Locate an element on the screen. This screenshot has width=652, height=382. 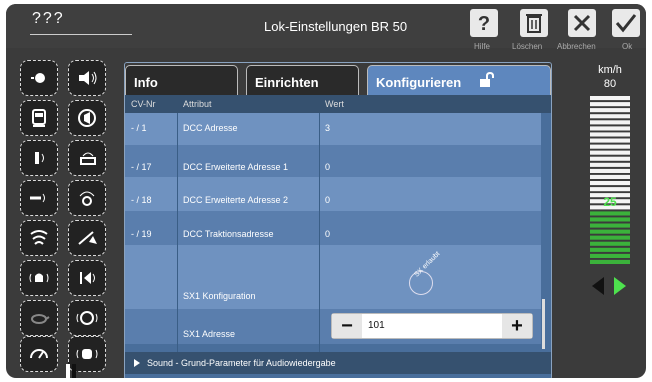
bell-icon is located at coordinates (39, 278).